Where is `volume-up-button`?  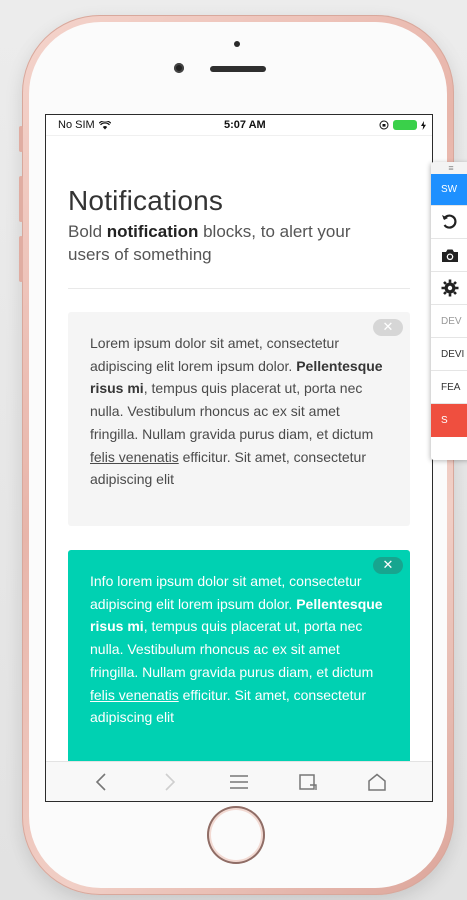
volume-up-button is located at coordinates (21, 199).